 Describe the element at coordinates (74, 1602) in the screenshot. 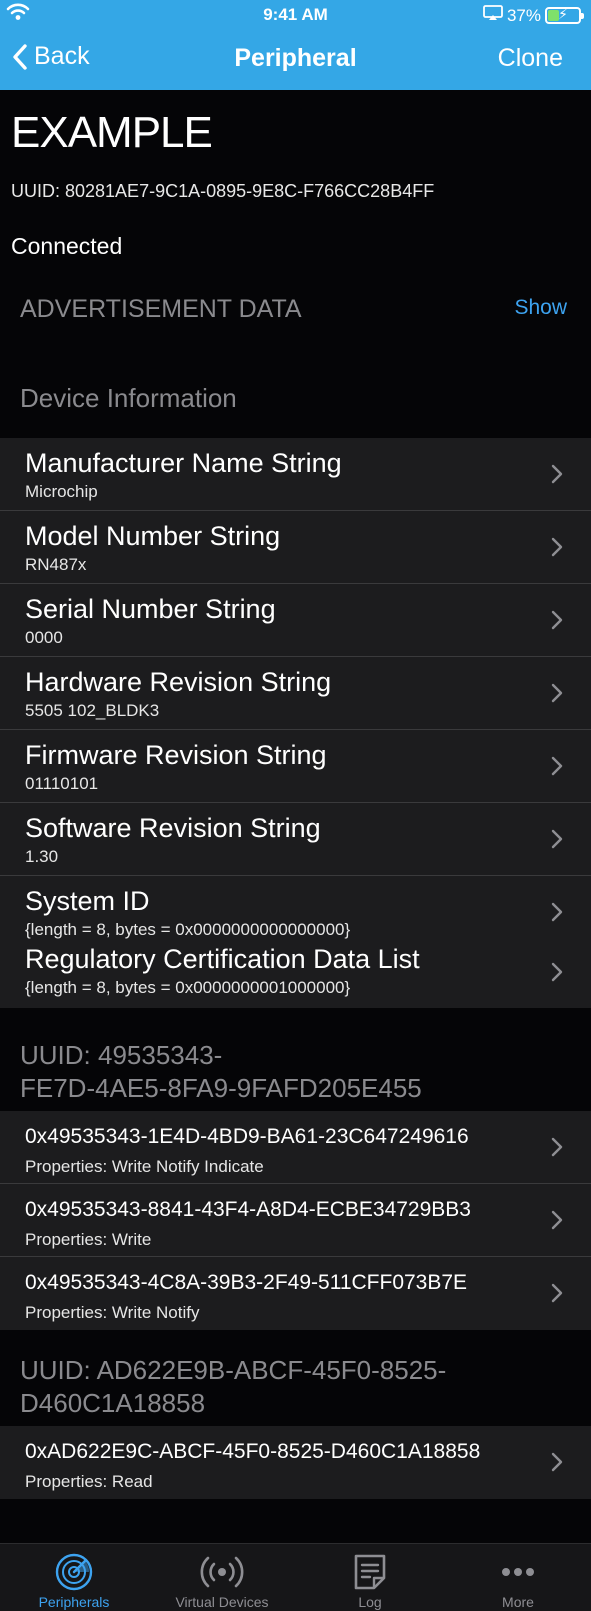

I see `tab-label: Peripherals` at that location.